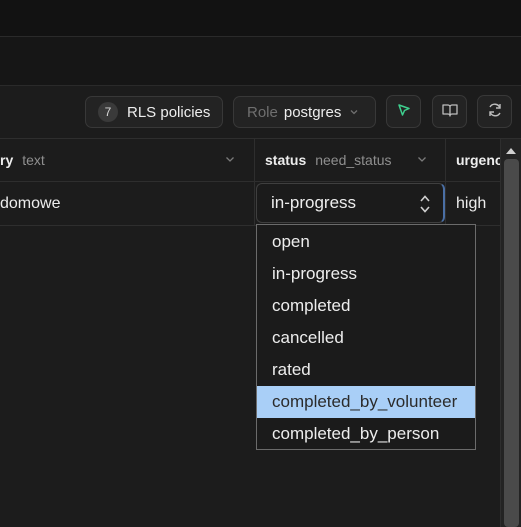  What do you see at coordinates (286, 160) in the screenshot?
I see `column-name: status` at bounding box center [286, 160].